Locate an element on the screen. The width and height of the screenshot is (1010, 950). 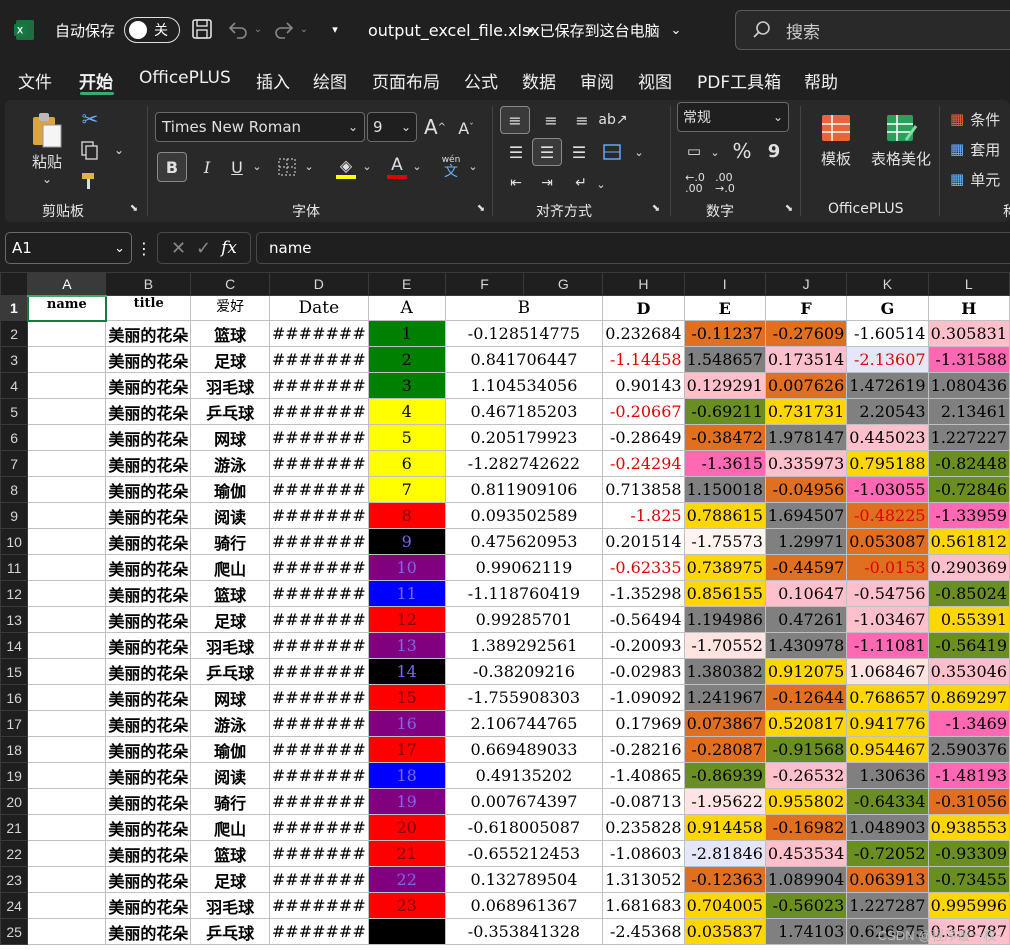
cell-hobby: 乒乓球 is located at coordinates (230, 411).